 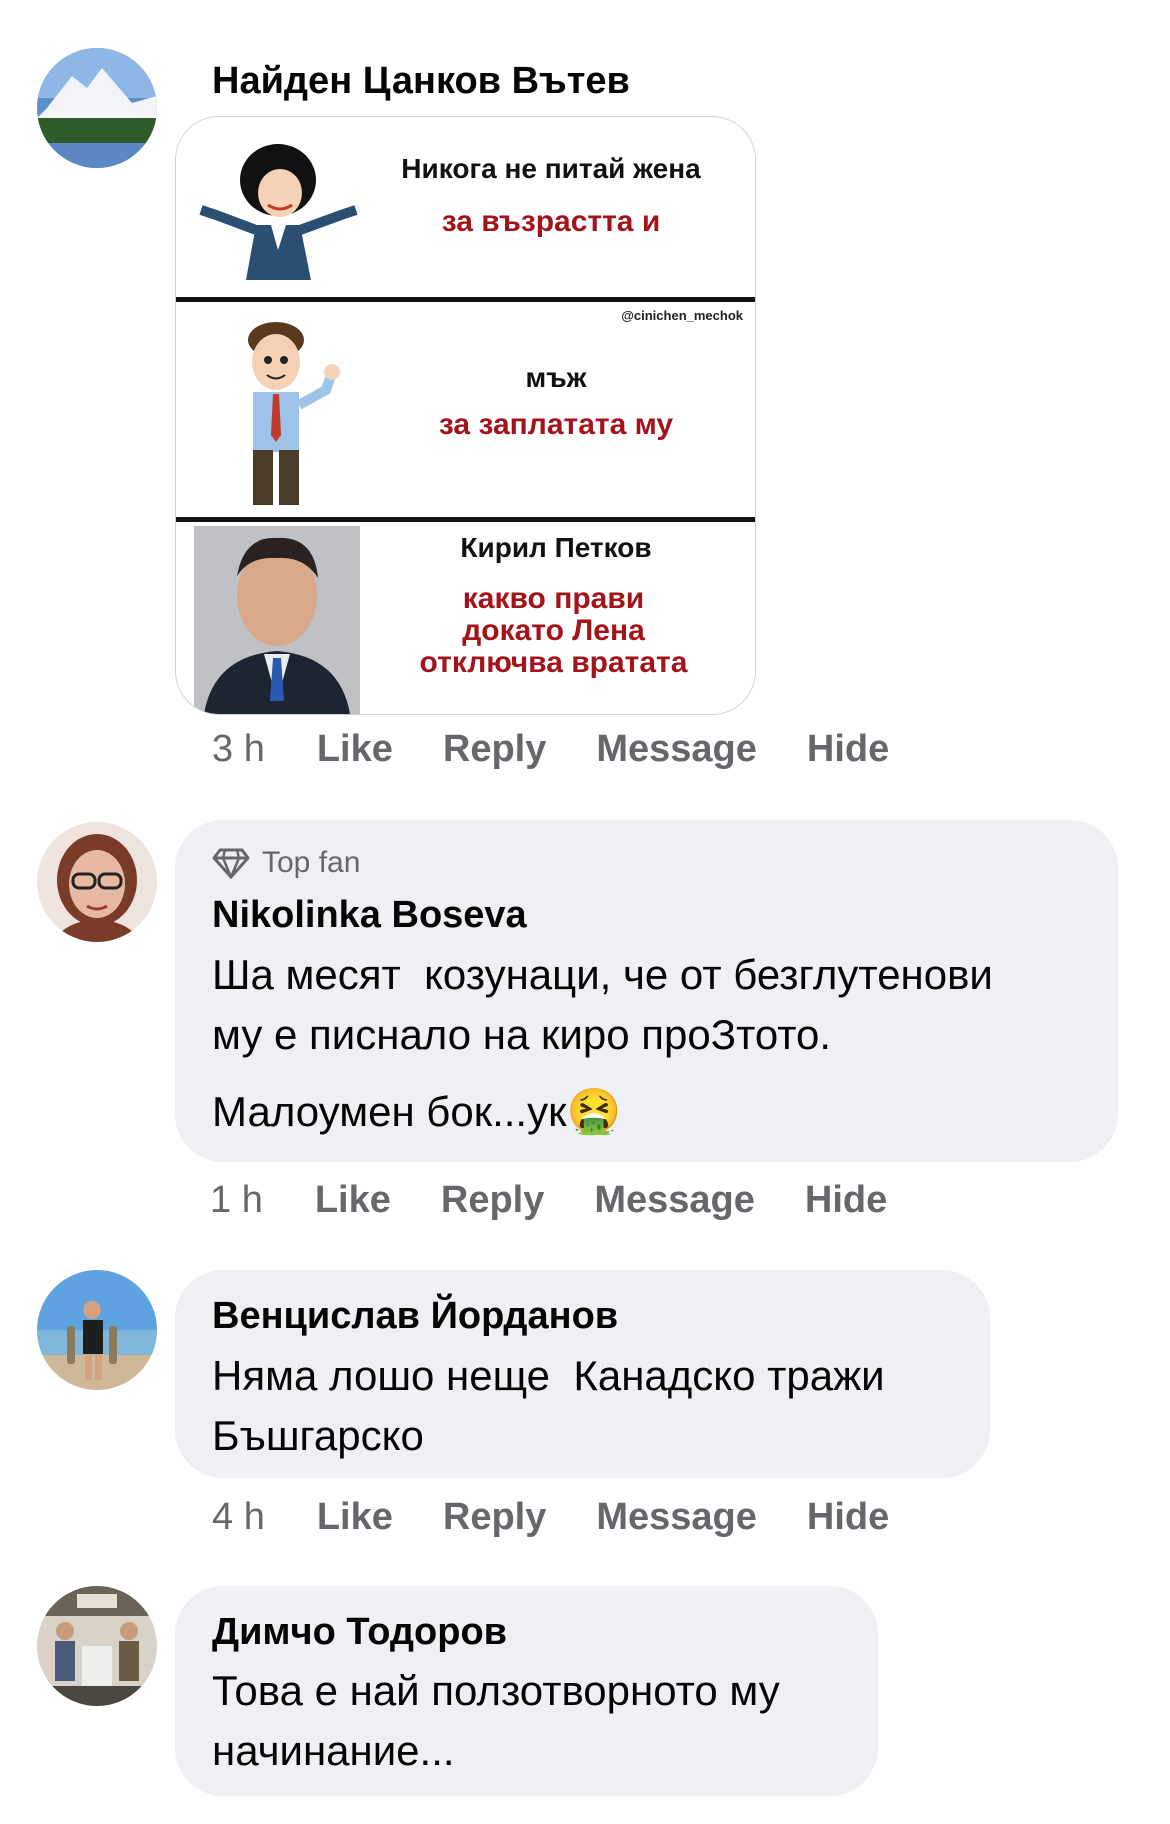 What do you see at coordinates (594, 1111) in the screenshot?
I see `vomit-emoji-icon: 🤮` at bounding box center [594, 1111].